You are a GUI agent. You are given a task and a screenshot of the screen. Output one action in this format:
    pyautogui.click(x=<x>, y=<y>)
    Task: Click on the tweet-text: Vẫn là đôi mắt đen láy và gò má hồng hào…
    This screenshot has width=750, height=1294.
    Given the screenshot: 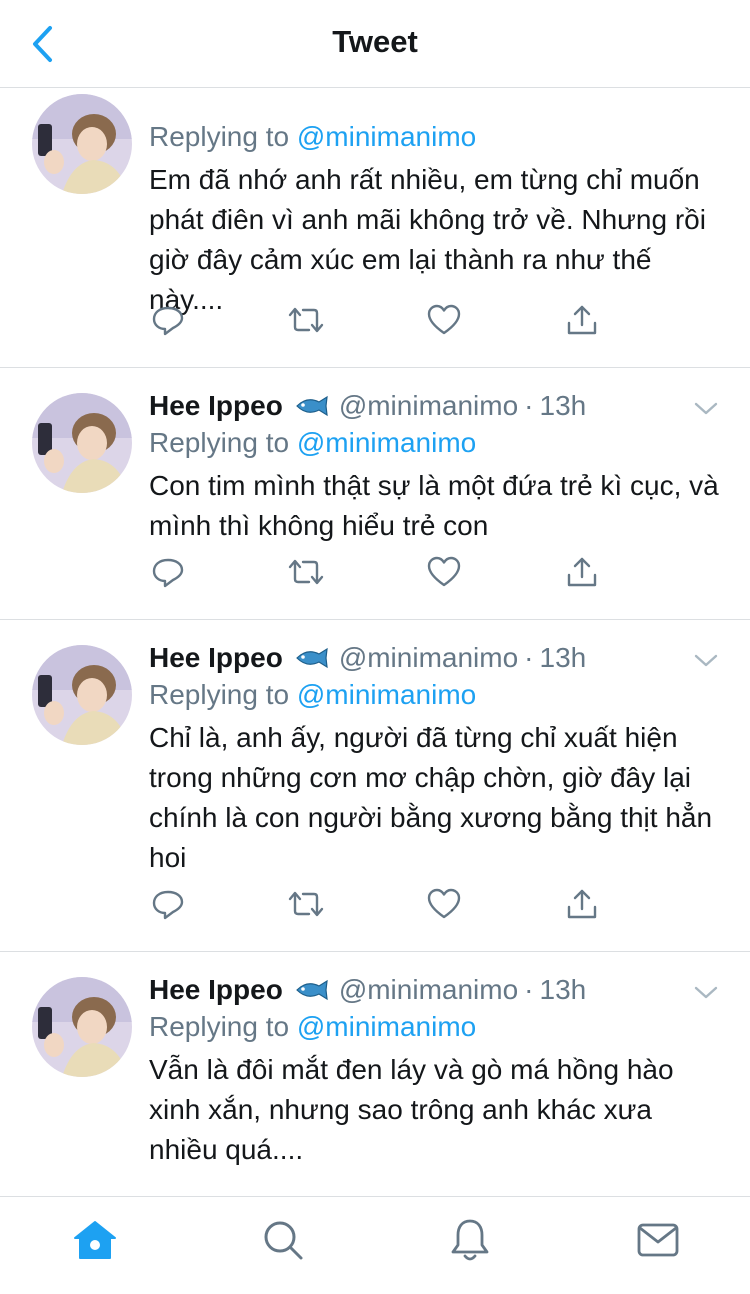 What is the action you would take?
    pyautogui.click(x=411, y=1109)
    